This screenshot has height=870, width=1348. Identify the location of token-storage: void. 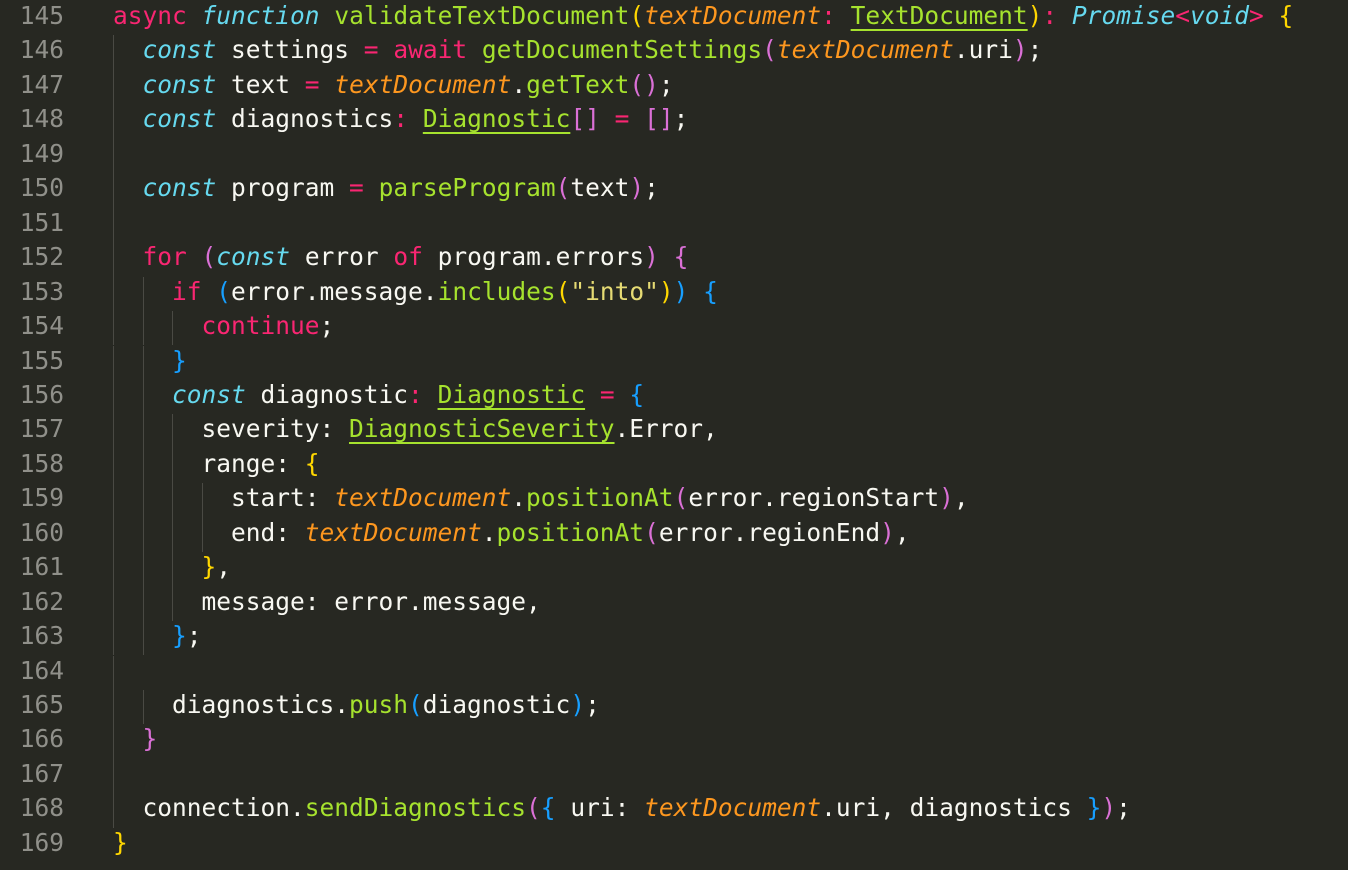
(1219, 15).